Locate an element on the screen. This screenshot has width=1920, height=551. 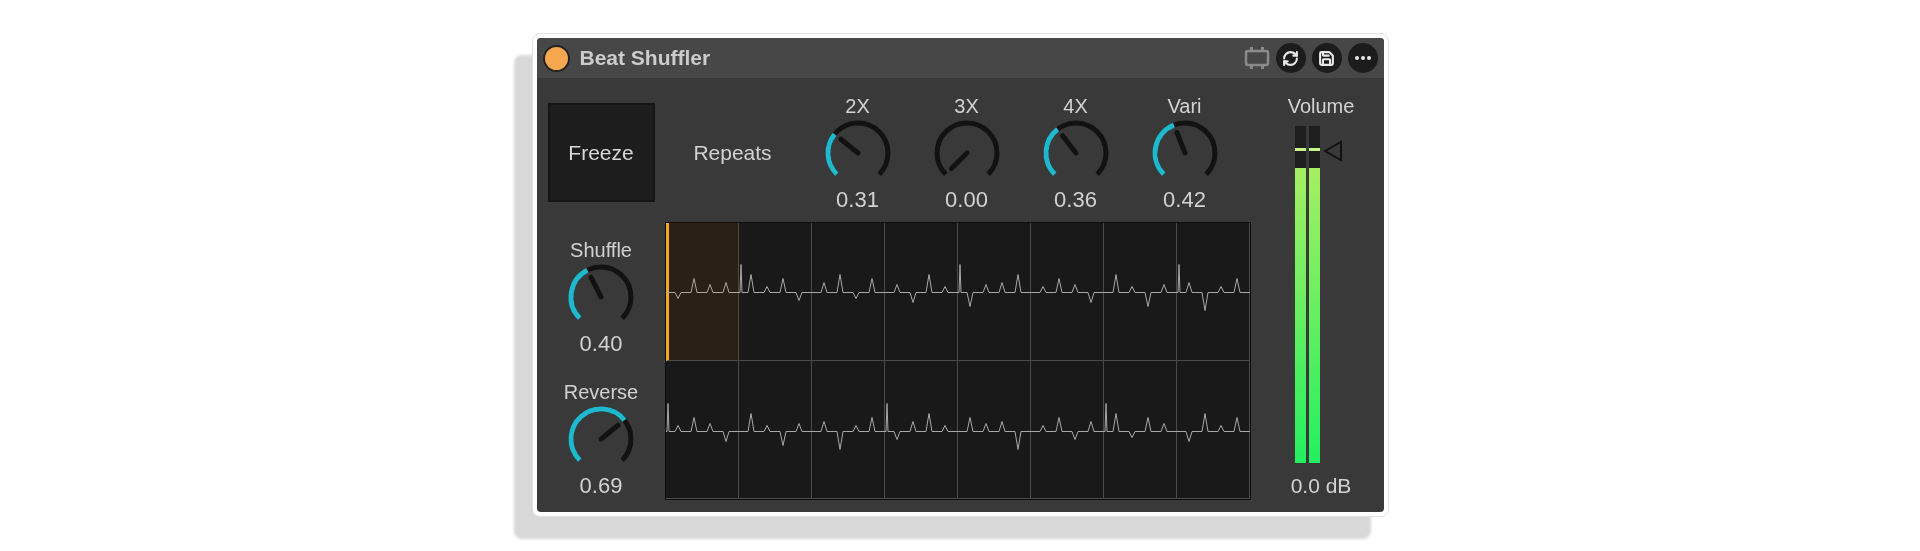
knob-label: Vari is located at coordinates (1184, 106).